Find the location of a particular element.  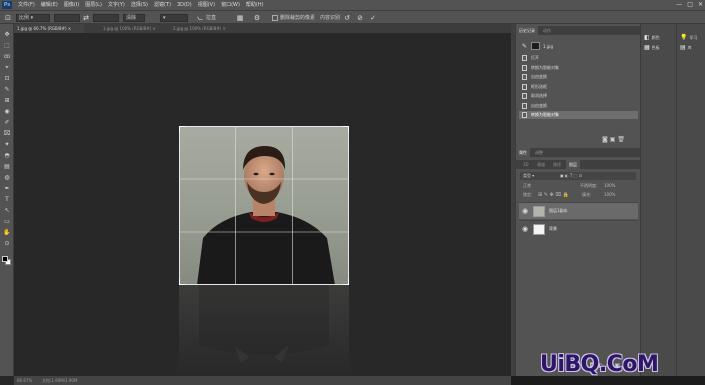

history-item-label: 取消选择 is located at coordinates (539, 95).